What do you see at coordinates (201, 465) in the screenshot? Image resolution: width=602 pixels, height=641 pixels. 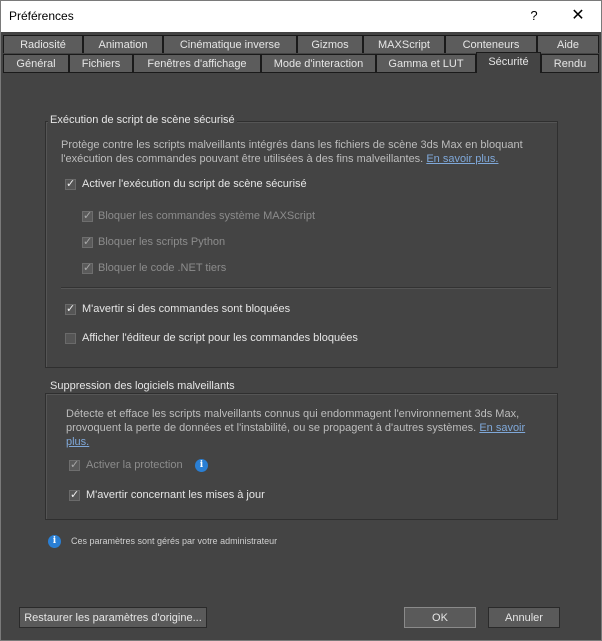 I see `info-icon: i` at bounding box center [201, 465].